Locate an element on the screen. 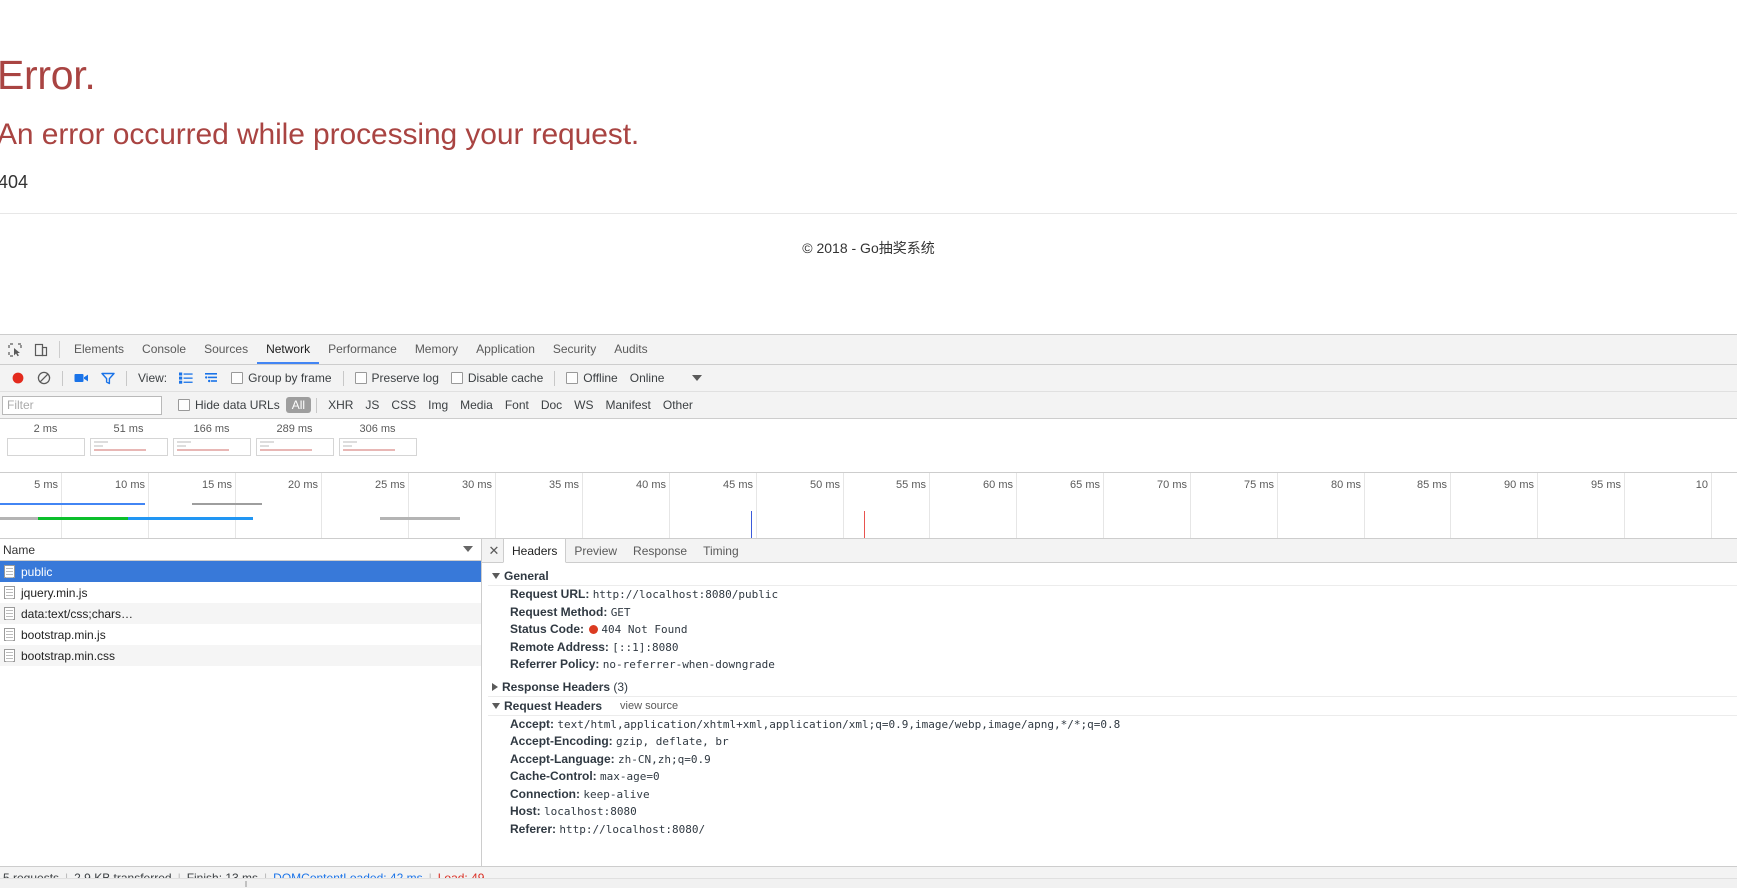 This screenshot has height=888, width=1737. section-general-header: General is located at coordinates (1112, 576).